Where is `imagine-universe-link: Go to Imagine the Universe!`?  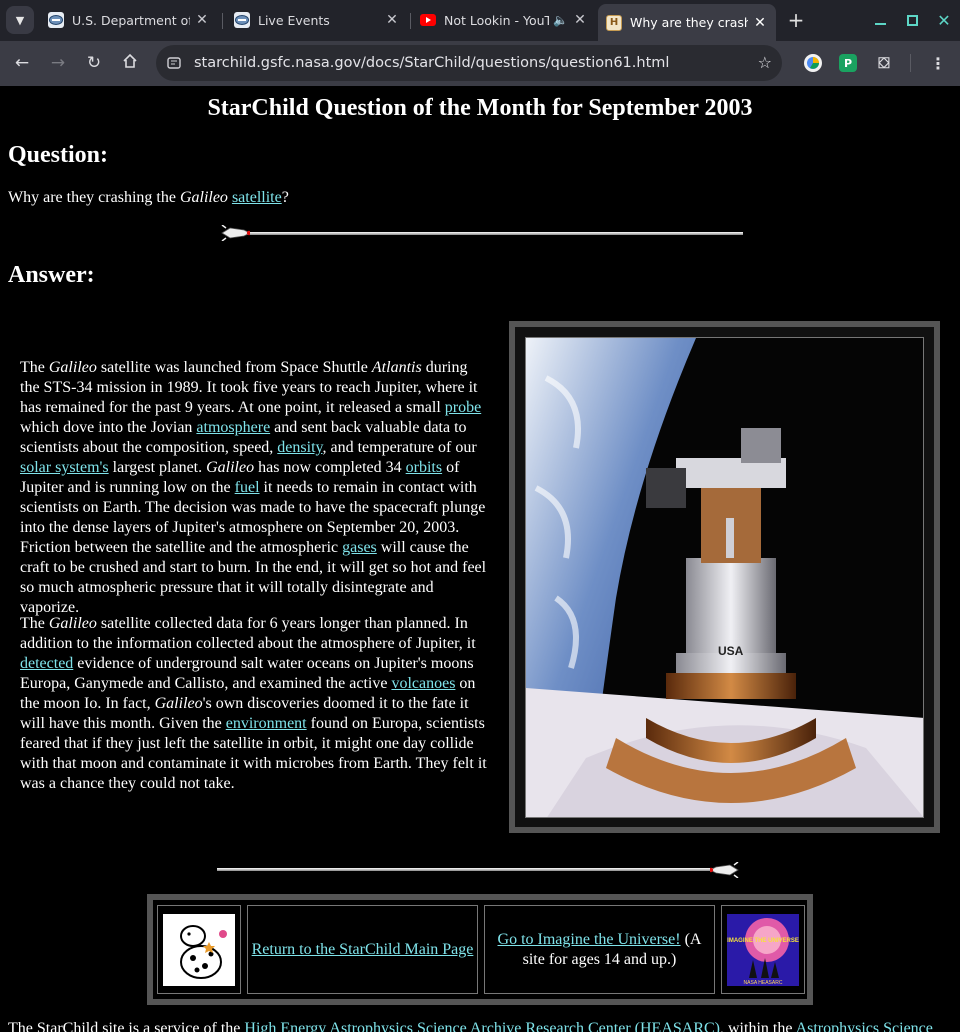
imagine-universe-link: Go to Imagine the Universe! is located at coordinates (589, 939).